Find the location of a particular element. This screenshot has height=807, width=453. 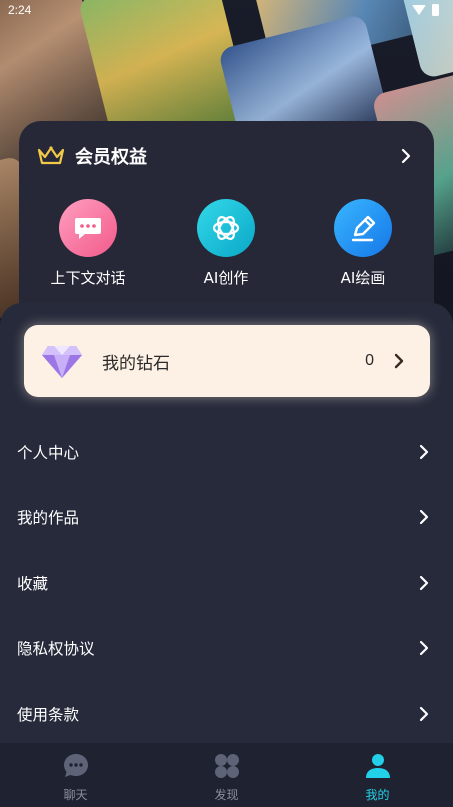

menu-item-terms-of-use: 使用条款 is located at coordinates (226, 714).